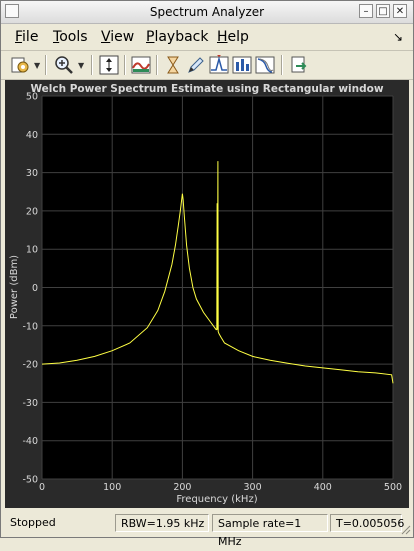 This screenshot has height=551, width=414. What do you see at coordinates (141, 65) in the screenshot?
I see `spectrum-icon` at bounding box center [141, 65].